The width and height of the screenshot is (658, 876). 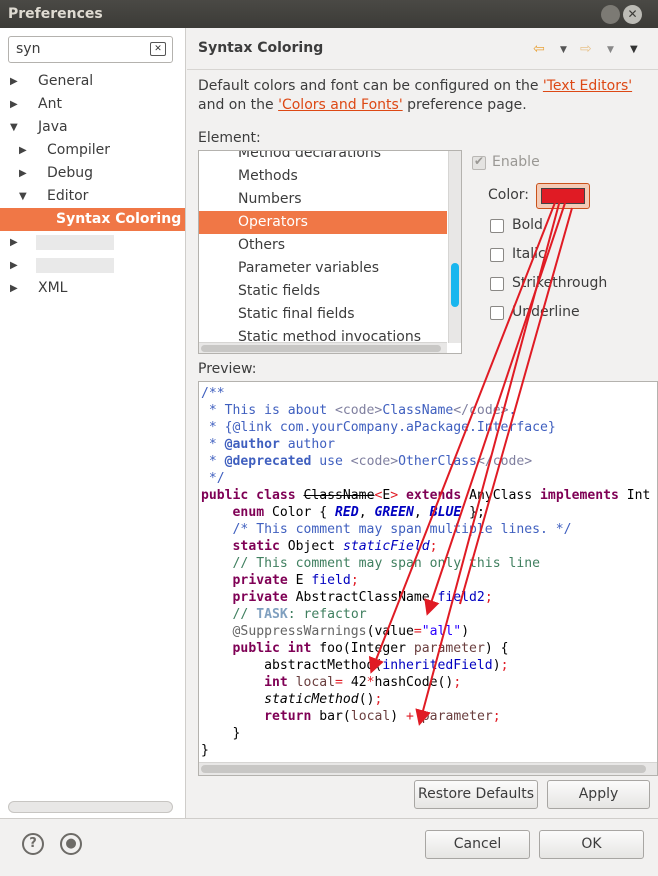 I want to click on tree-item: Syntax Coloring, so click(x=92, y=219).